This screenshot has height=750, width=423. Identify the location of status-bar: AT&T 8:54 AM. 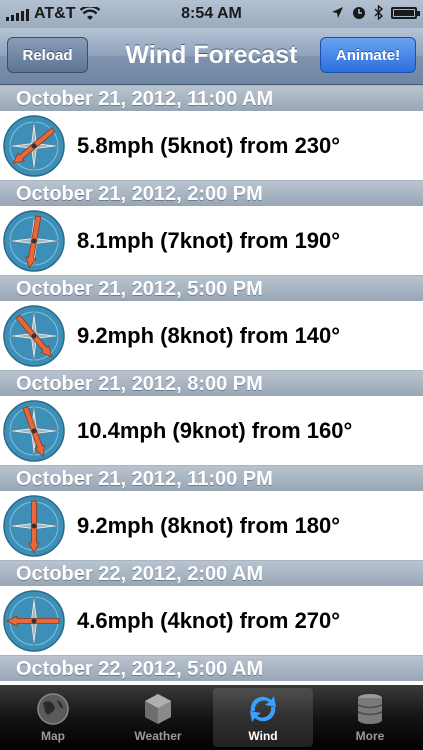
(211, 14).